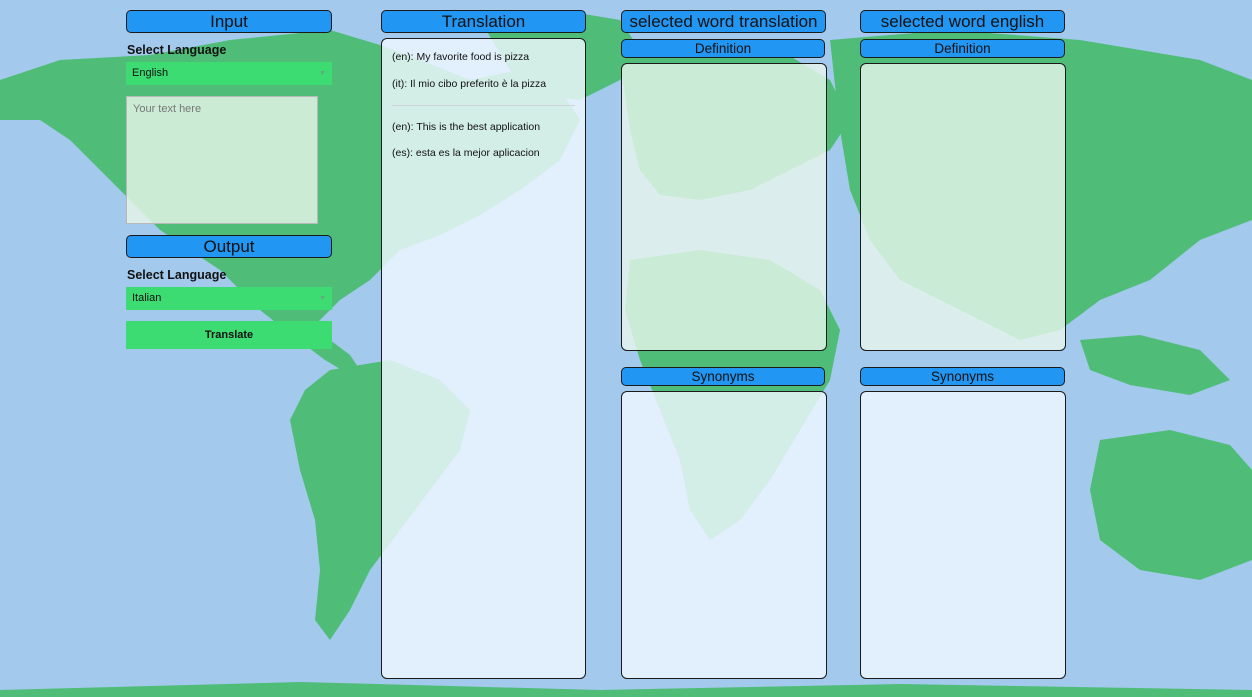  I want to click on input-language-value: English, so click(150, 73).